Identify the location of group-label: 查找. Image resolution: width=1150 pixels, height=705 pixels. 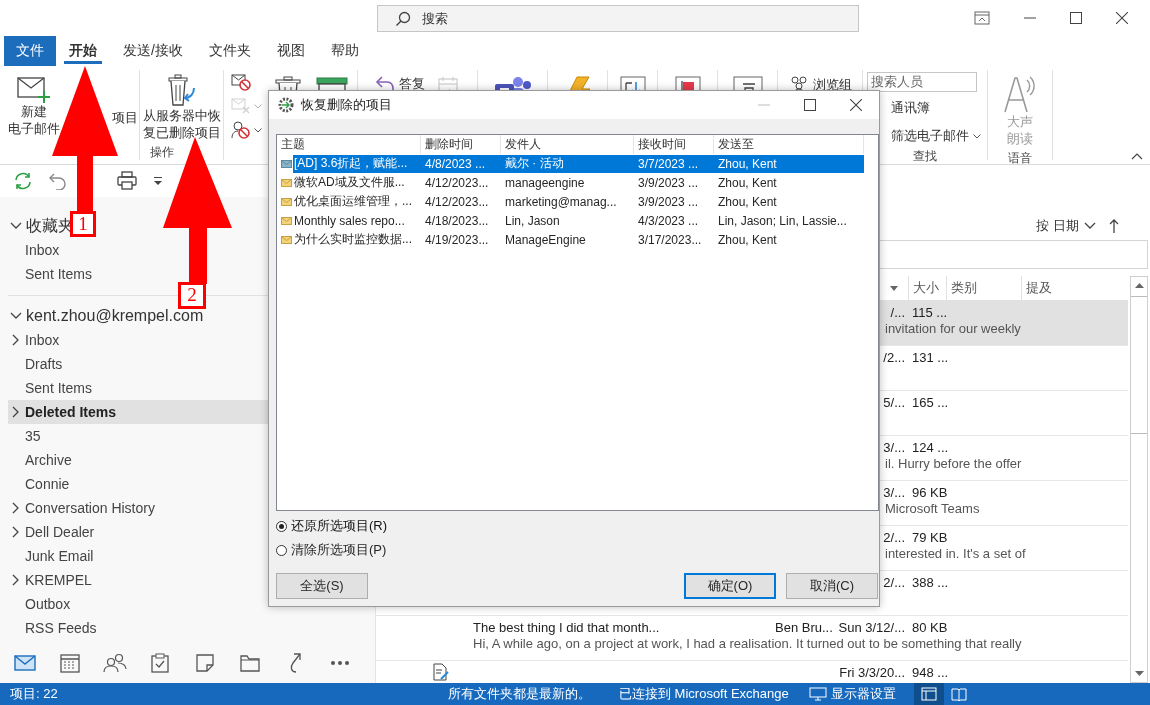
(925, 156).